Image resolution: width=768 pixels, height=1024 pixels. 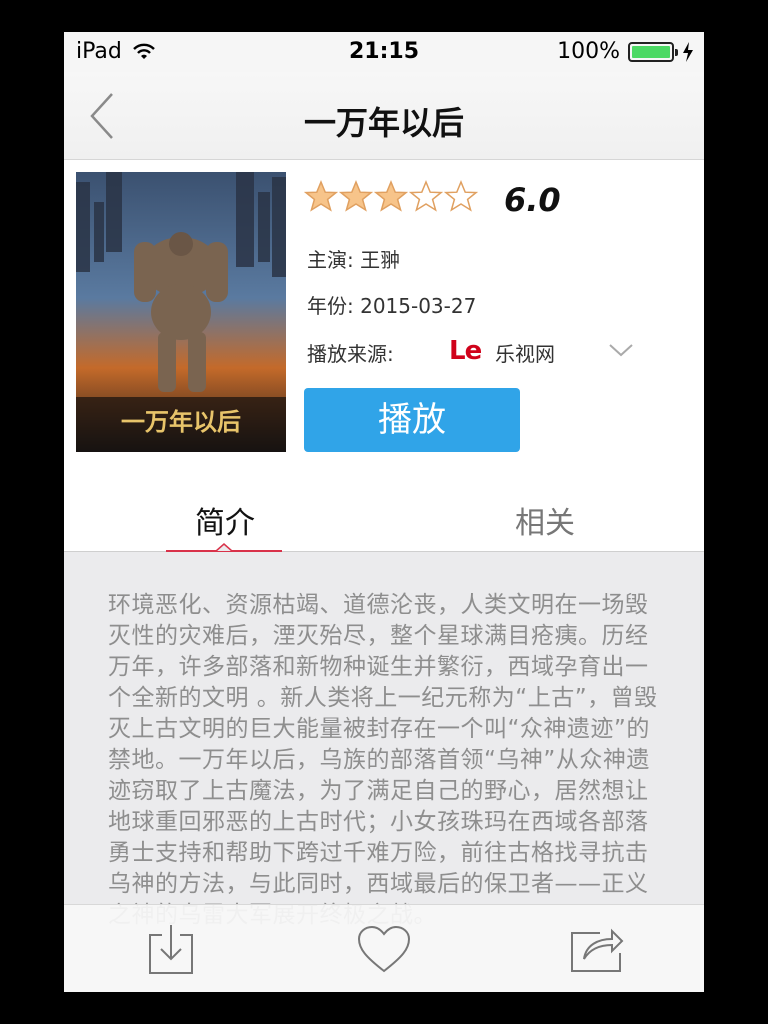 I want to click on battery-percent: 100%, so click(x=588, y=51).